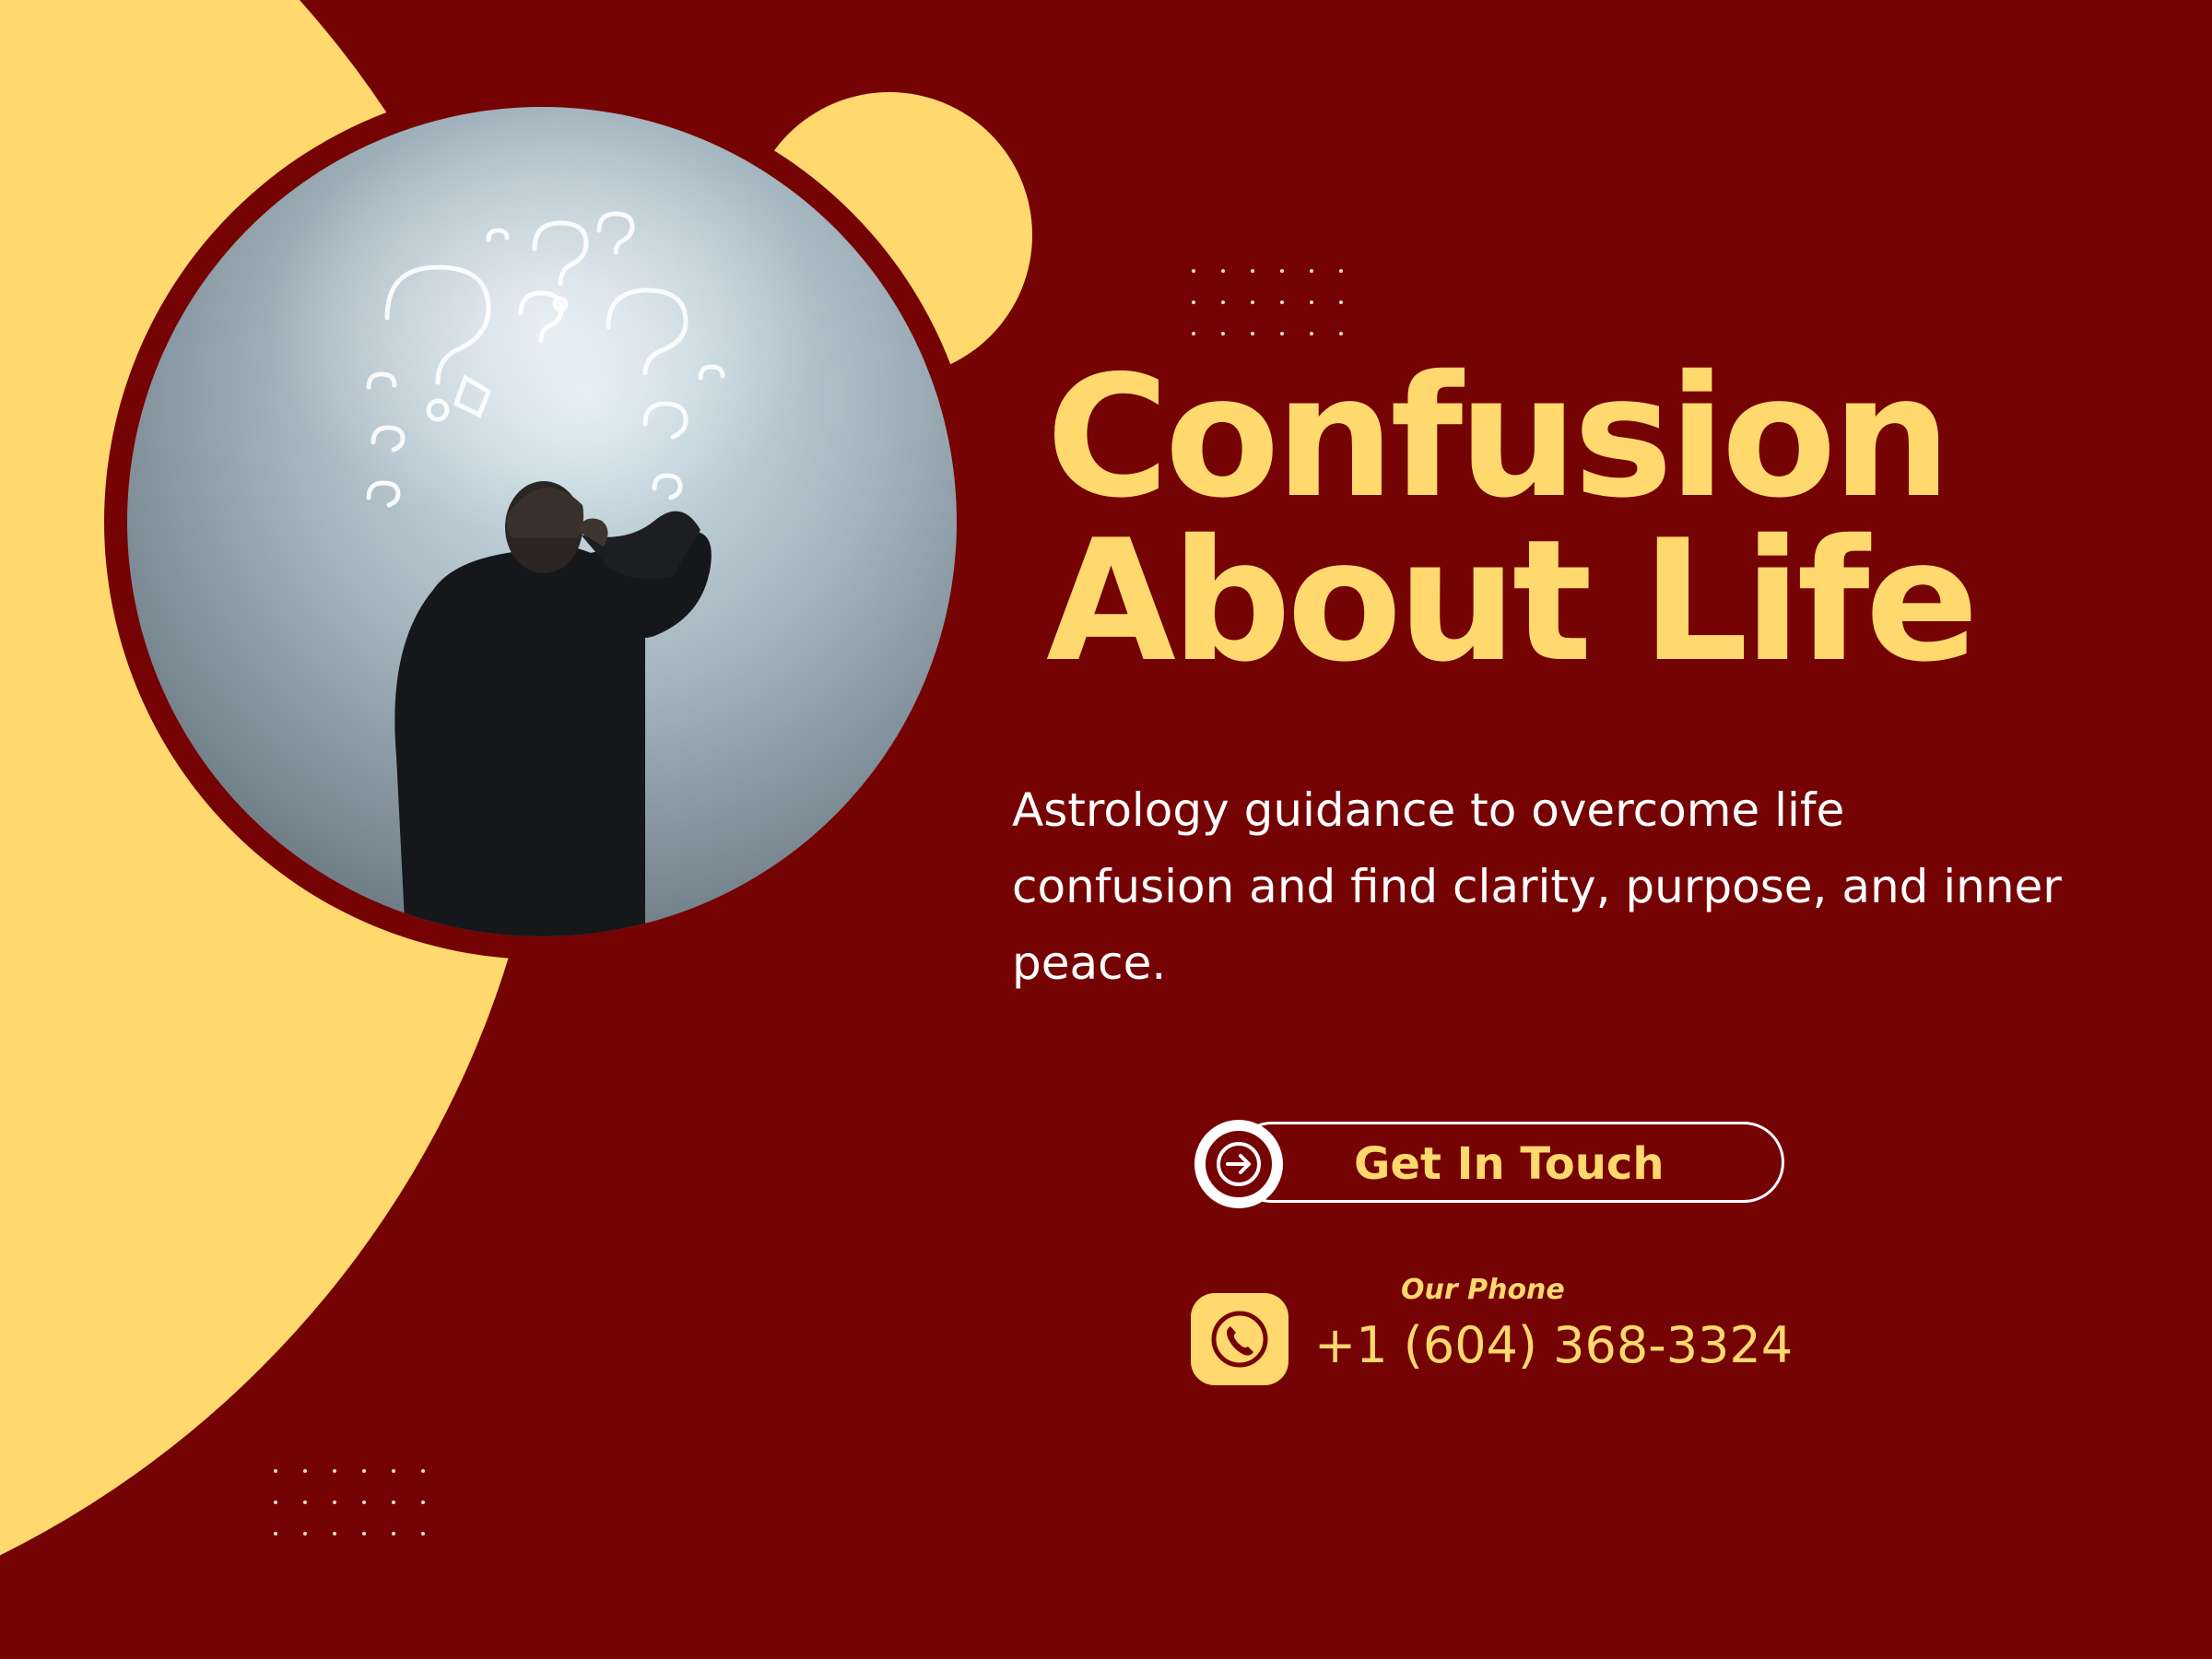 Image resolution: width=2212 pixels, height=1659 pixels. I want to click on dot-grid-bottom, so click(349, 1502).